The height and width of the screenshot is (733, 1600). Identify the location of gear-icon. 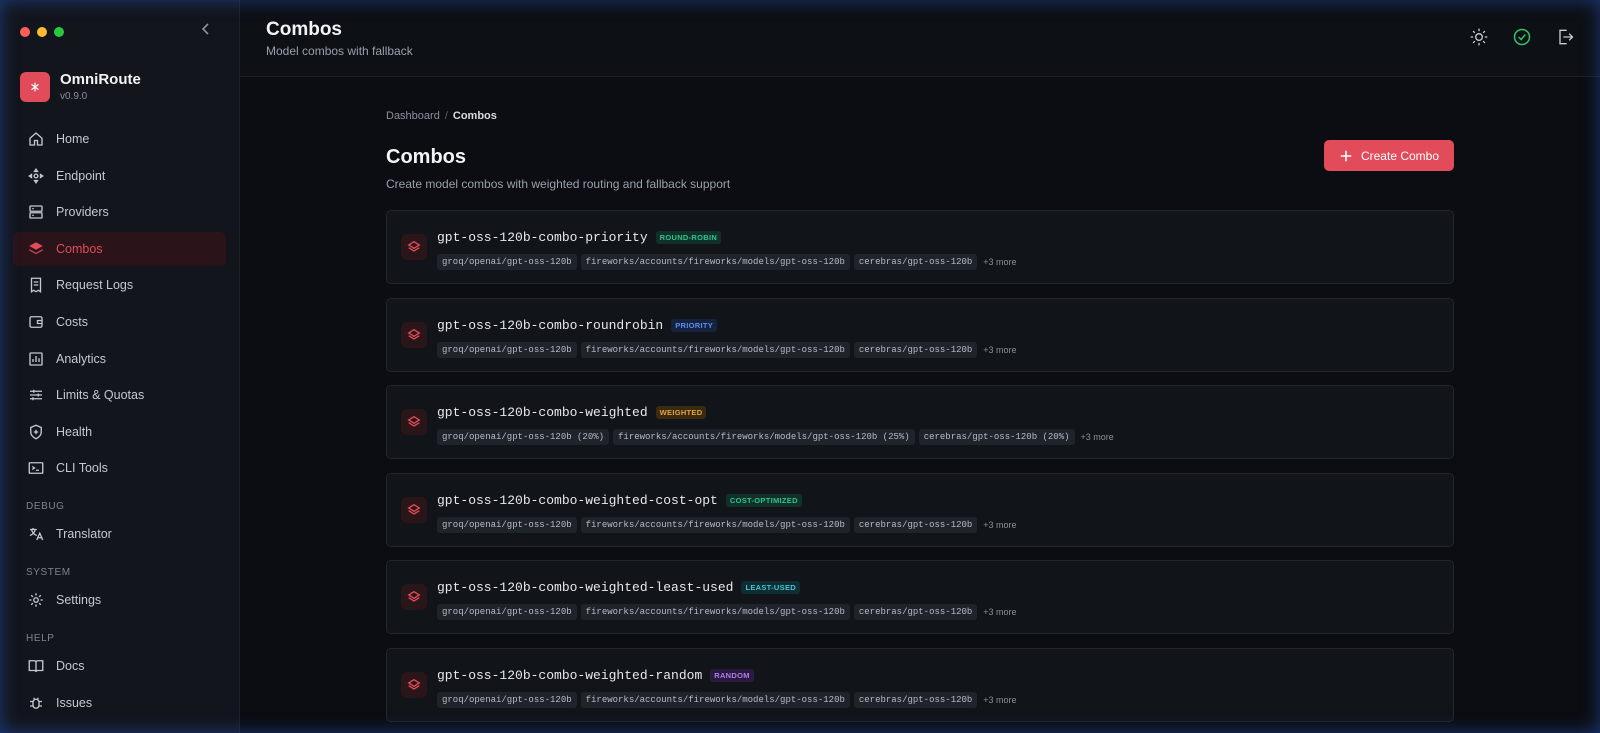
(36, 600).